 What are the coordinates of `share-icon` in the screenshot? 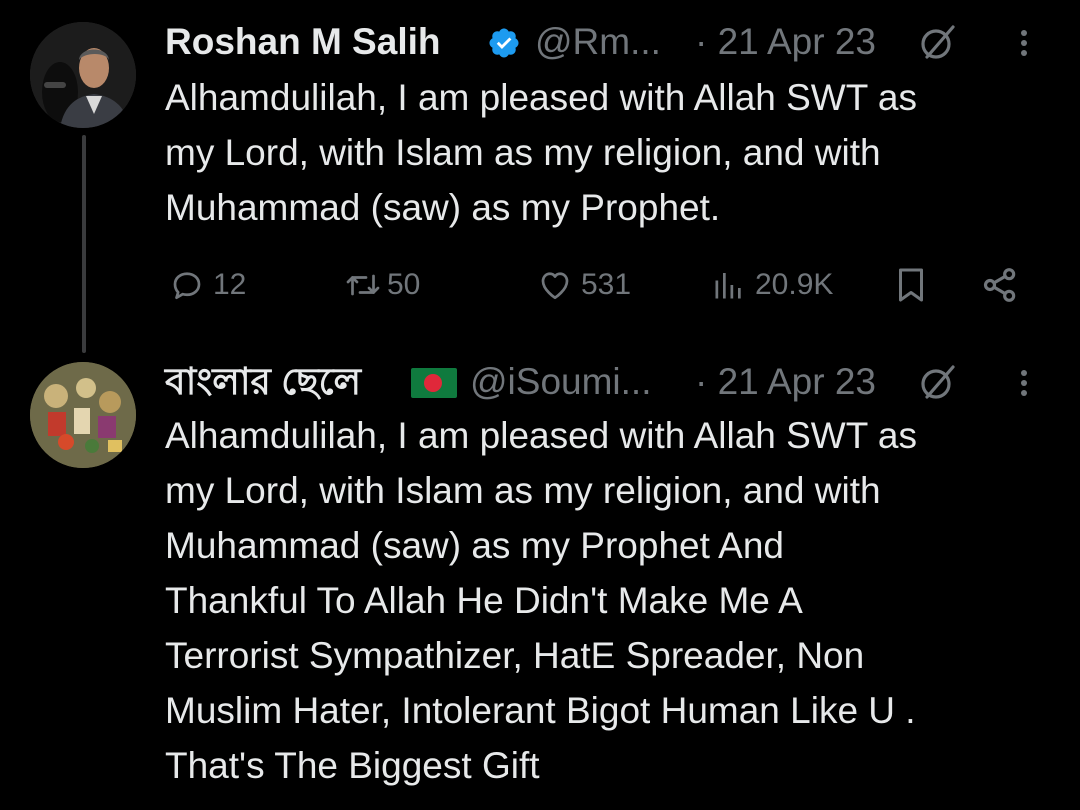 It's located at (1000, 285).